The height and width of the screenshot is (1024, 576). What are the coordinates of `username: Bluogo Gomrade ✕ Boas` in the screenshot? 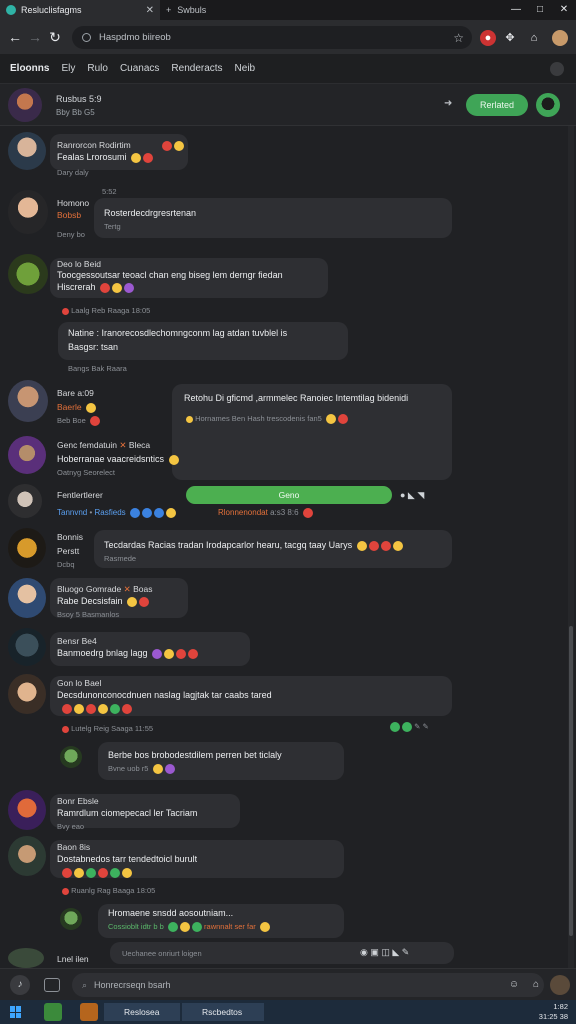 It's located at (105, 589).